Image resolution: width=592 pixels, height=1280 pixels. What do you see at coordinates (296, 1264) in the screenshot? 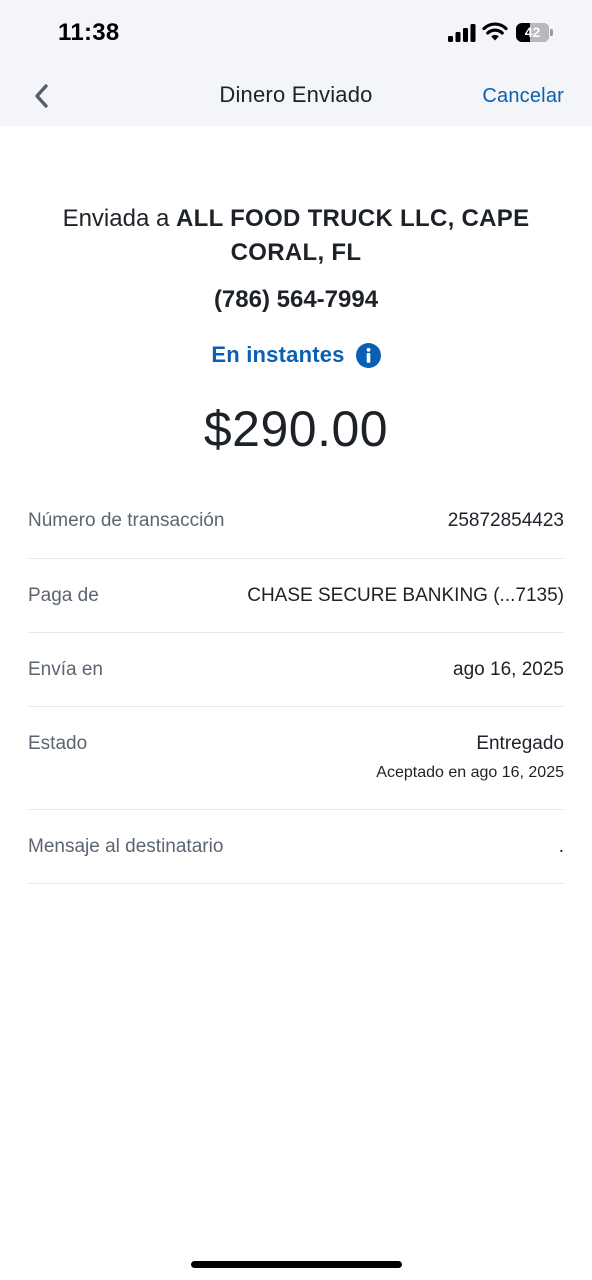
I see `home-indicator` at bounding box center [296, 1264].